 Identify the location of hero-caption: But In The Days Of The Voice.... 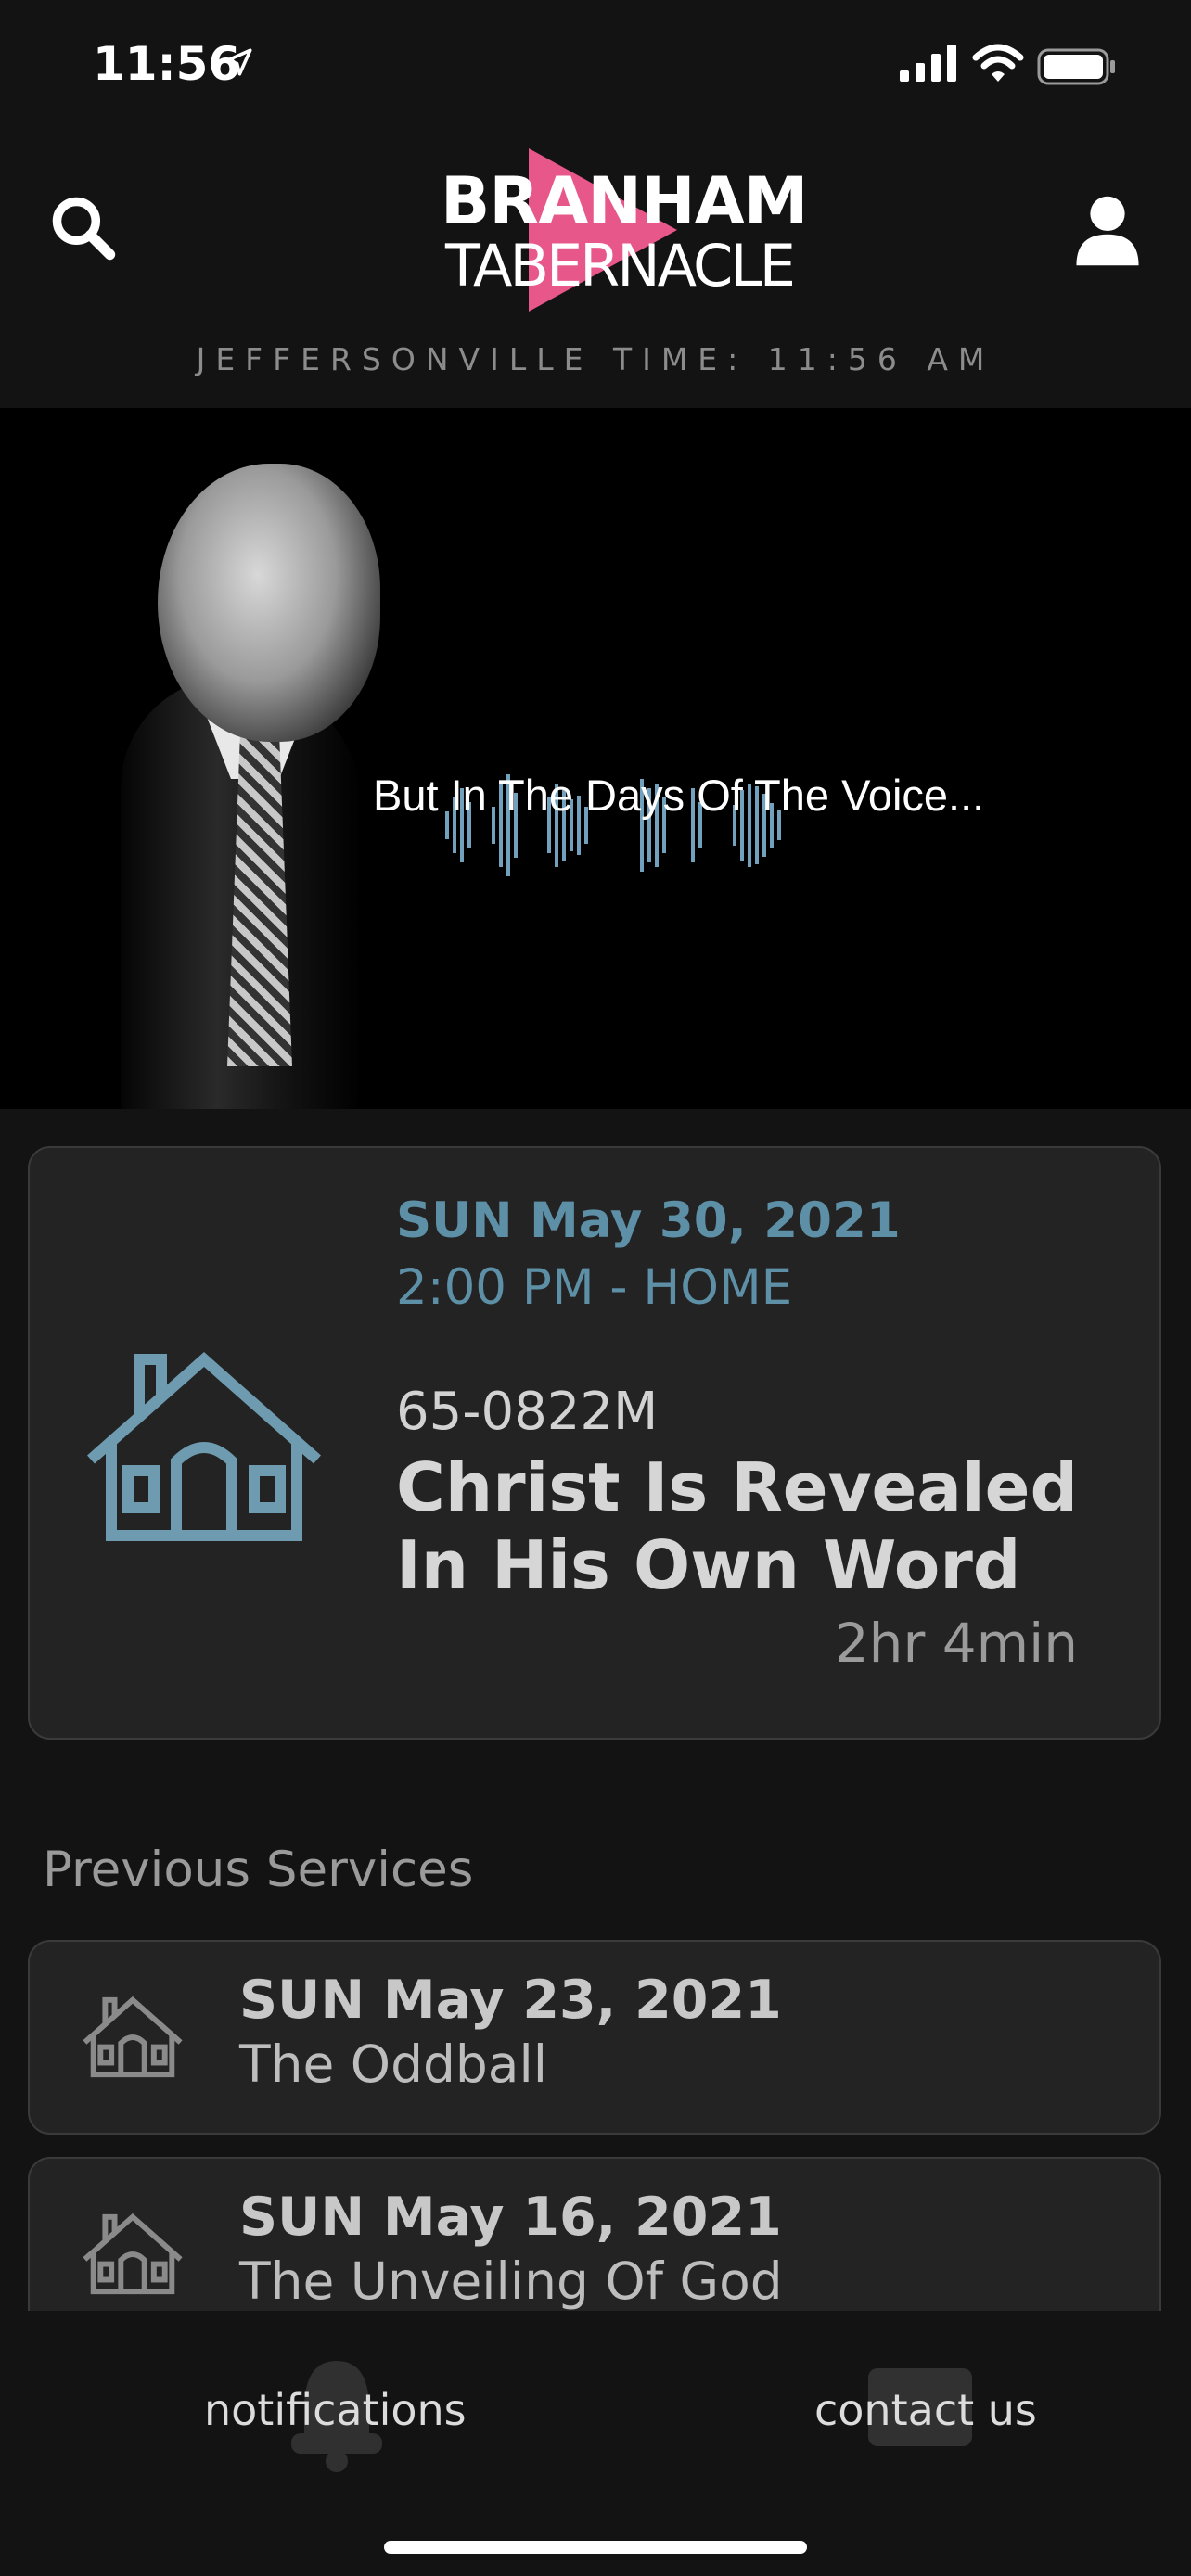
(679, 796).